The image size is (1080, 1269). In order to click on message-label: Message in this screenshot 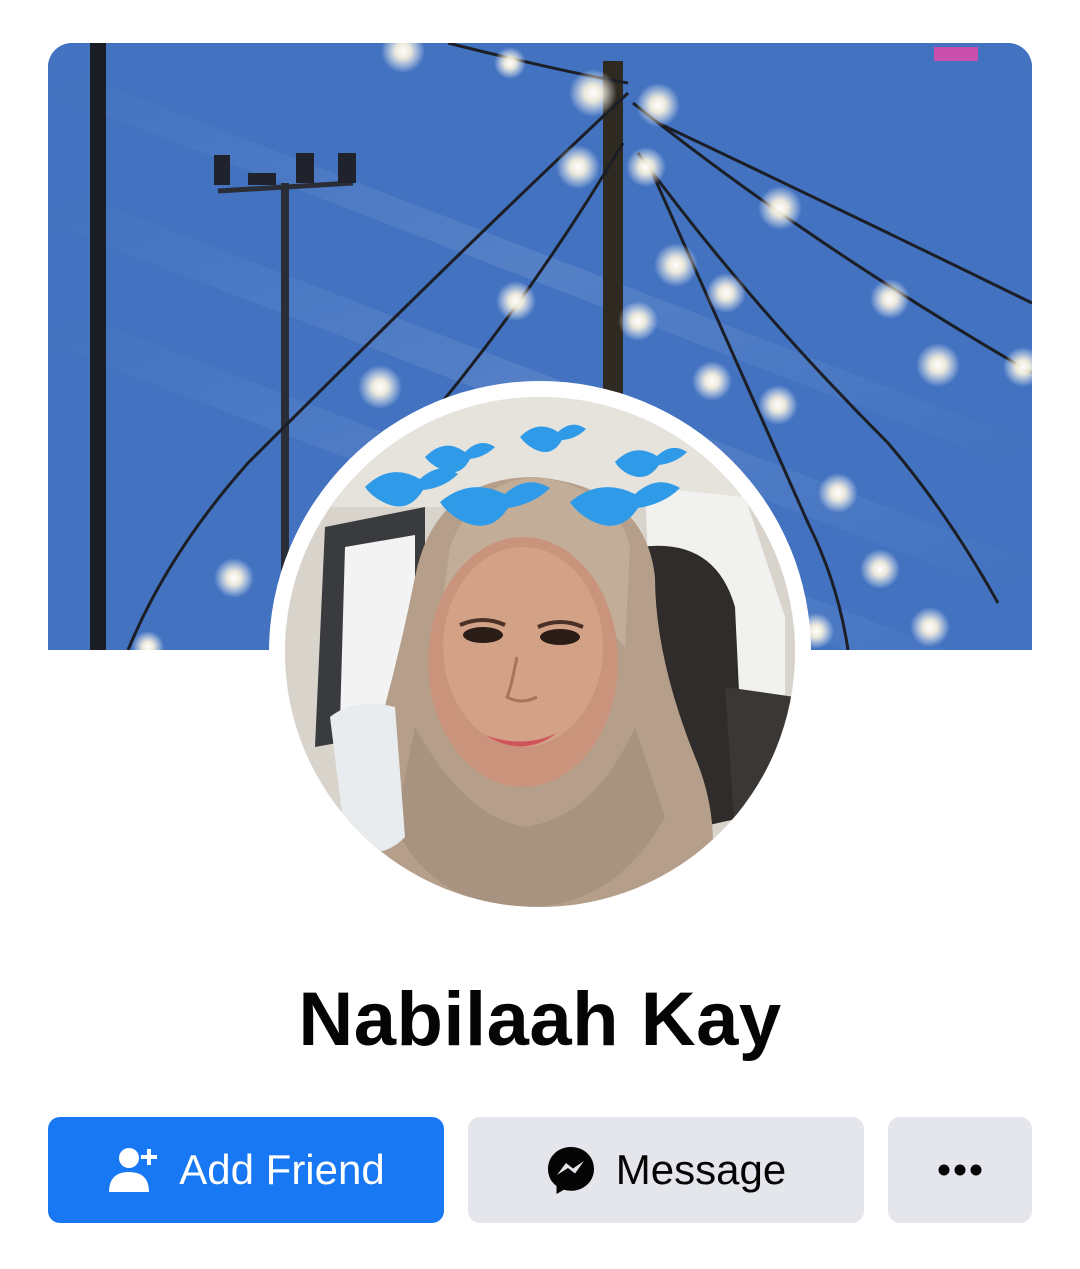, I will do `click(701, 1169)`.